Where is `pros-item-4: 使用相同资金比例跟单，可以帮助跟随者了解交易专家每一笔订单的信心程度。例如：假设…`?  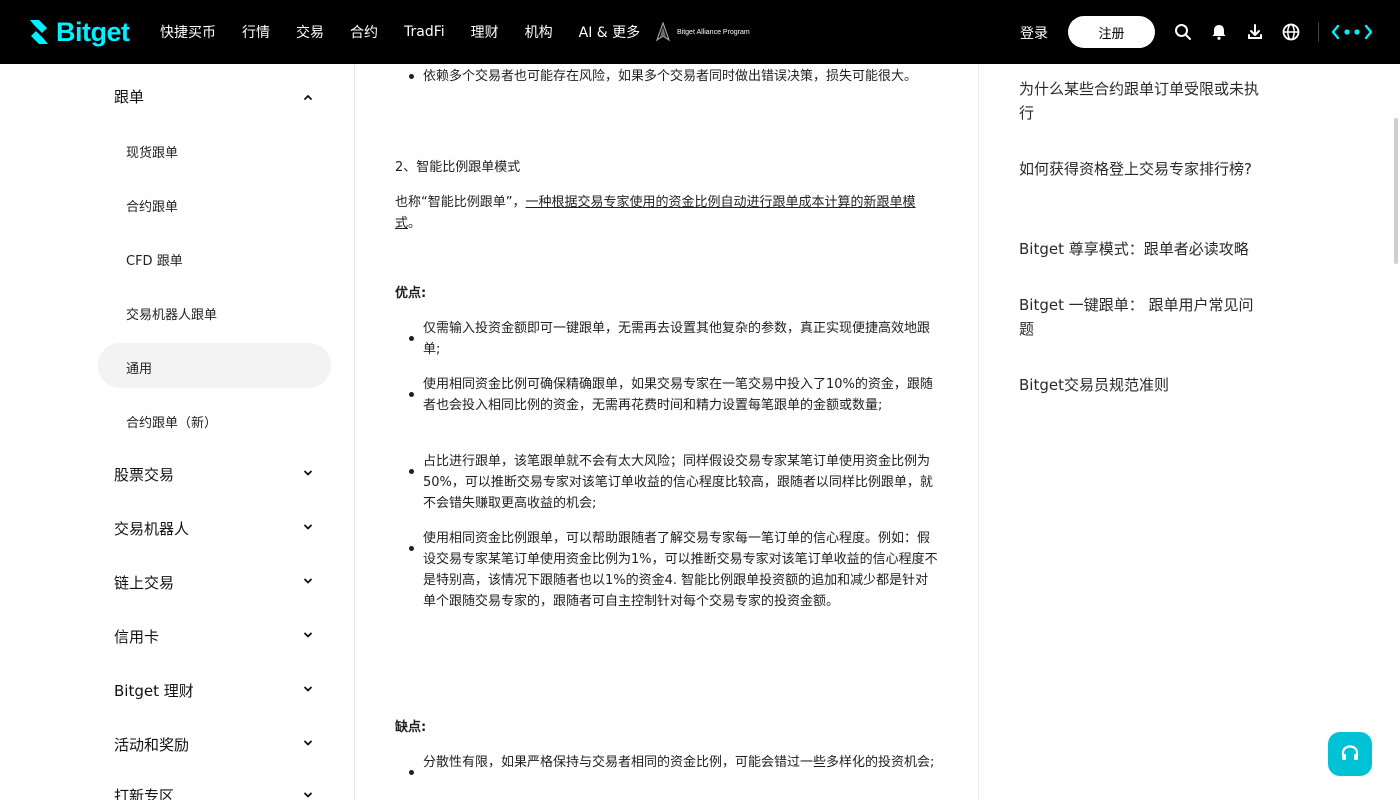 pros-item-4: 使用相同资金比例跟单，可以帮助跟随者了解交易专家每一笔订单的信心程度。例如：假设… is located at coordinates (680, 570).